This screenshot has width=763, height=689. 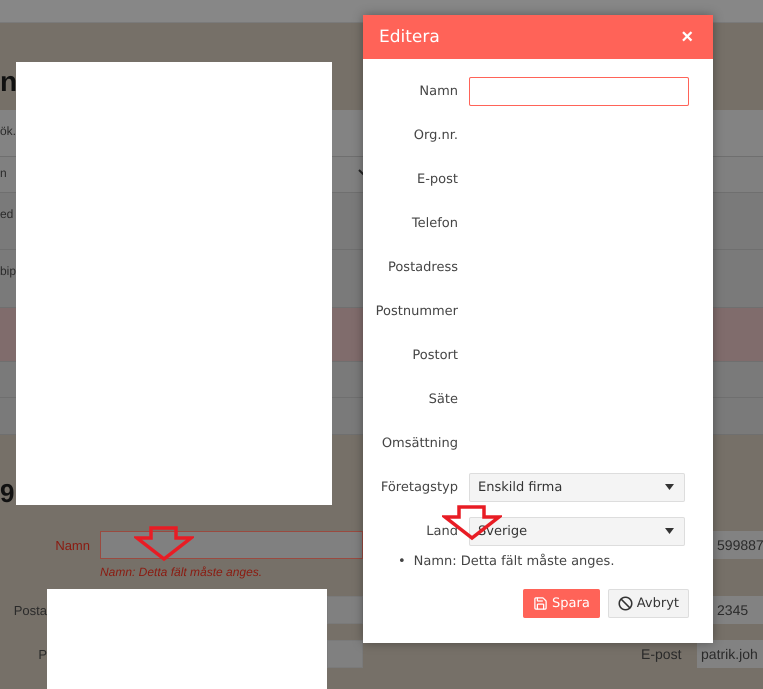 What do you see at coordinates (409, 37) in the screenshot?
I see `dialog-title: Editera` at bounding box center [409, 37].